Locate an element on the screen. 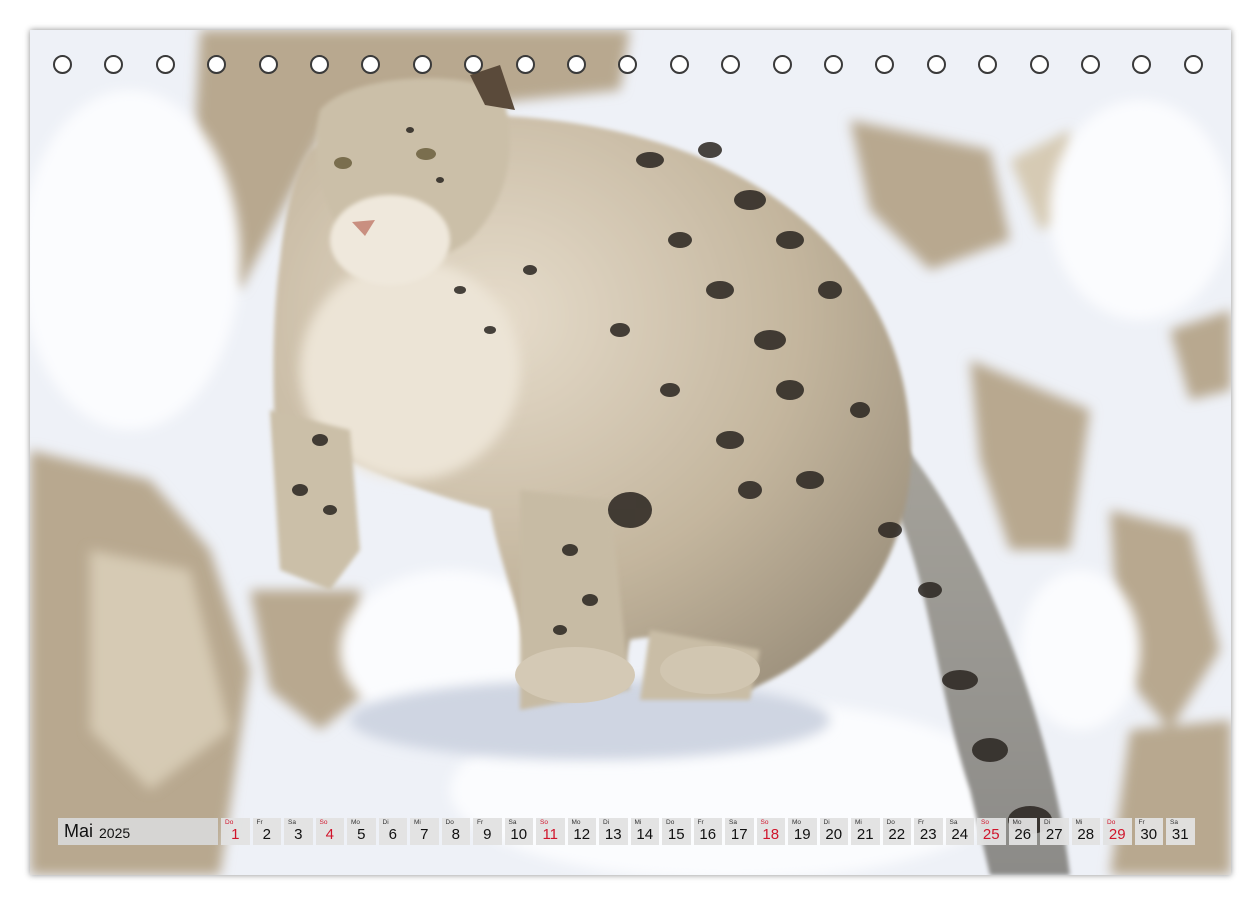  day-number: 10 is located at coordinates (519, 834).